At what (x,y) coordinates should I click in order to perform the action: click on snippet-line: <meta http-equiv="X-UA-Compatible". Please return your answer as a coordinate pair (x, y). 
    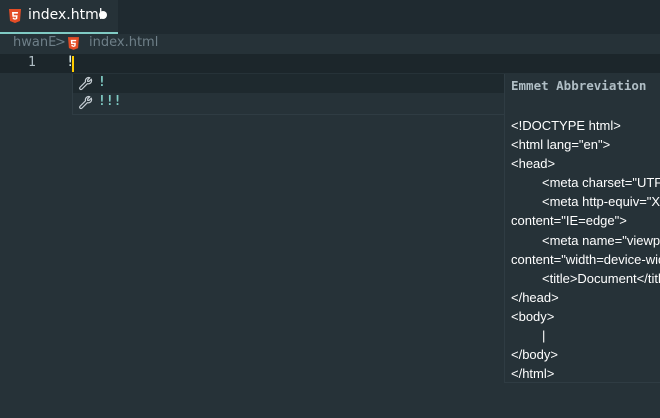
    Looking at the image, I should click on (601, 202).